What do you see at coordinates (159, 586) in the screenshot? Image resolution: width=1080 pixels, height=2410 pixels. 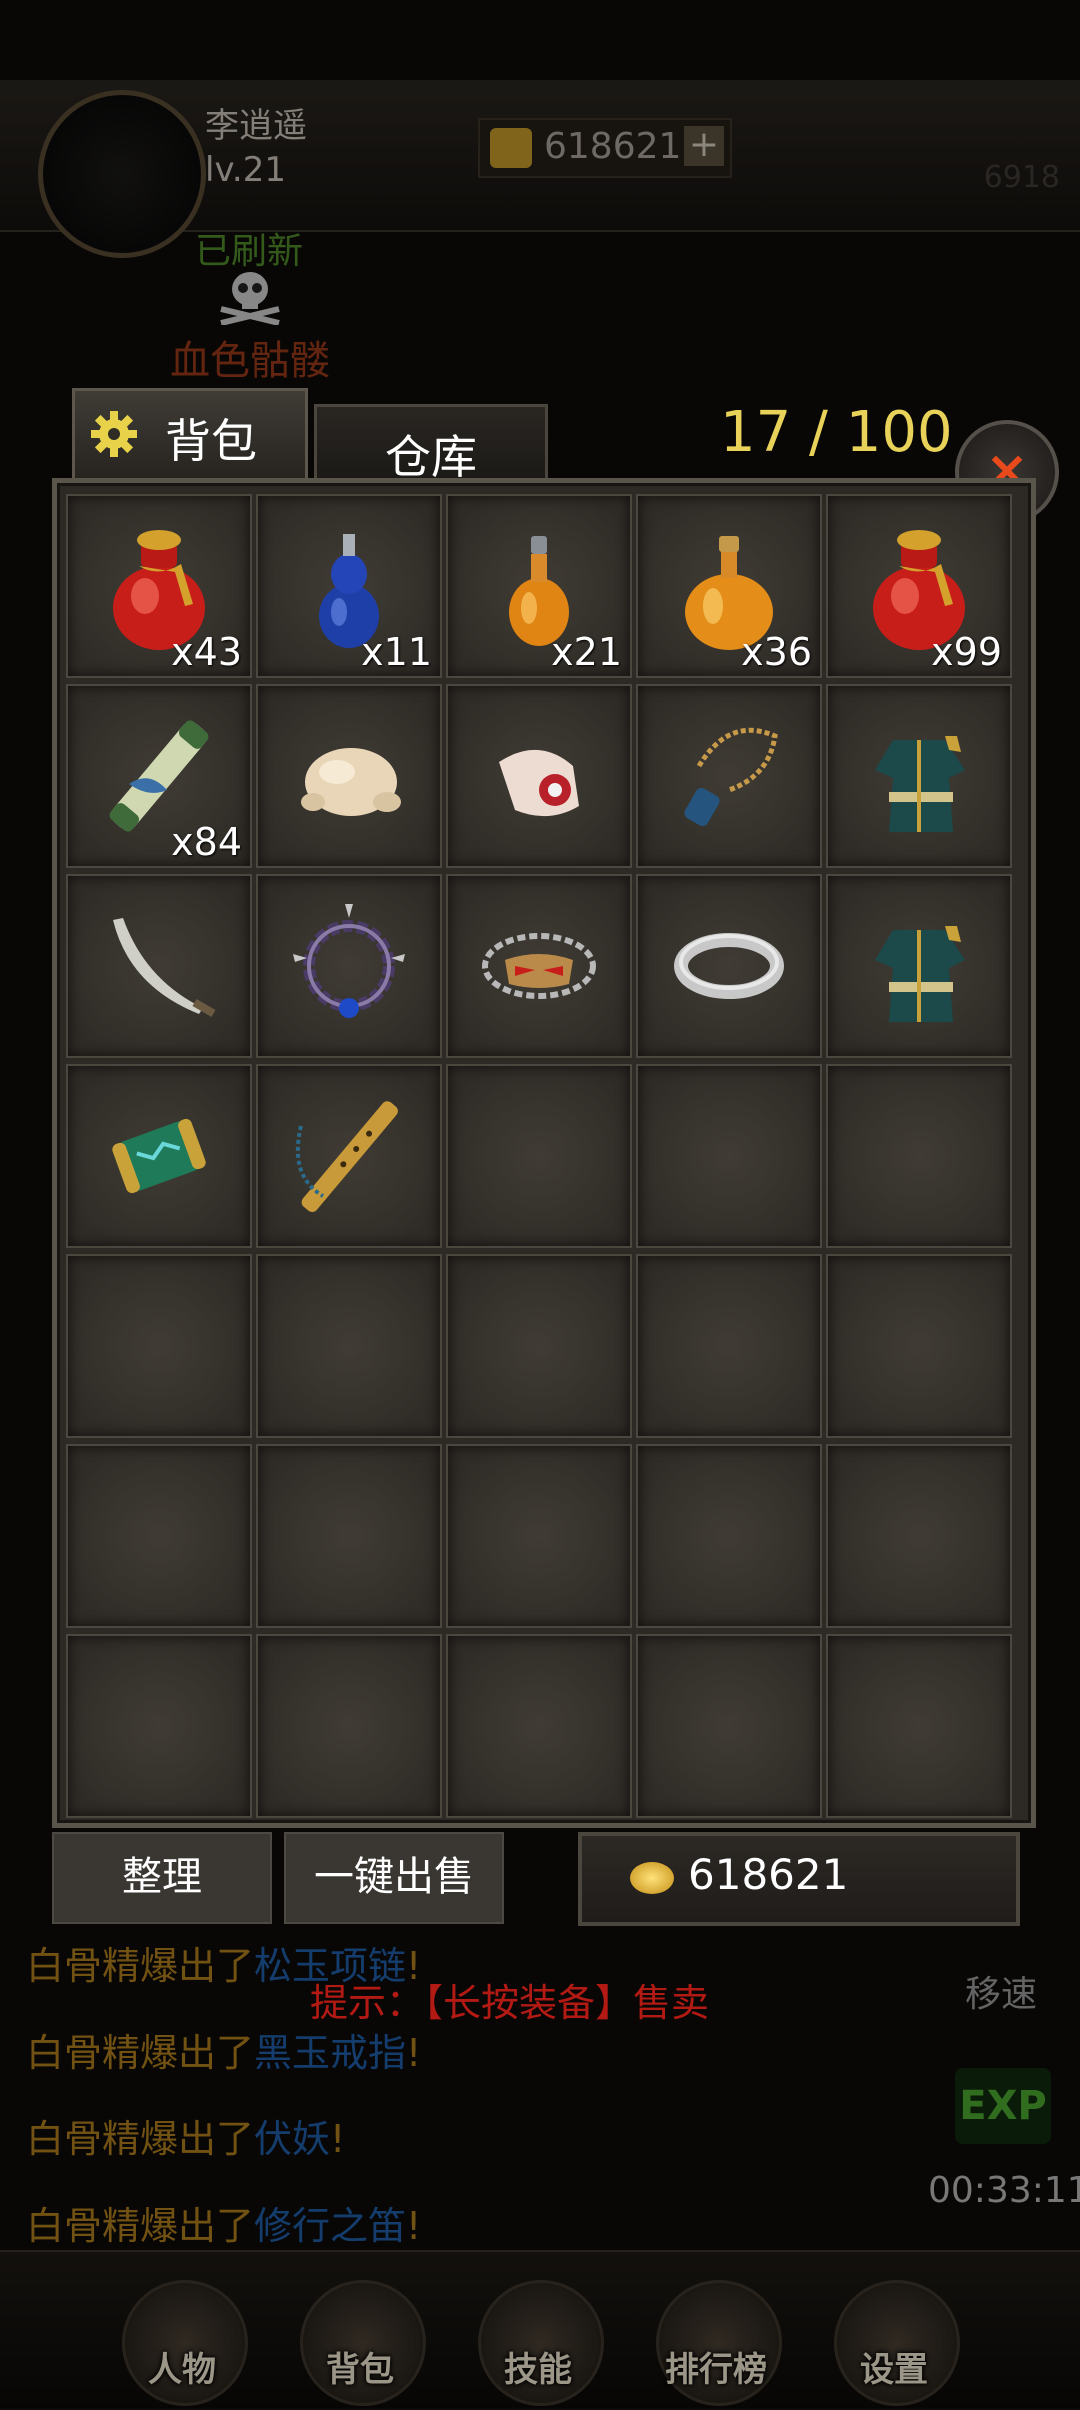 I see `inventory-slot: x43` at bounding box center [159, 586].